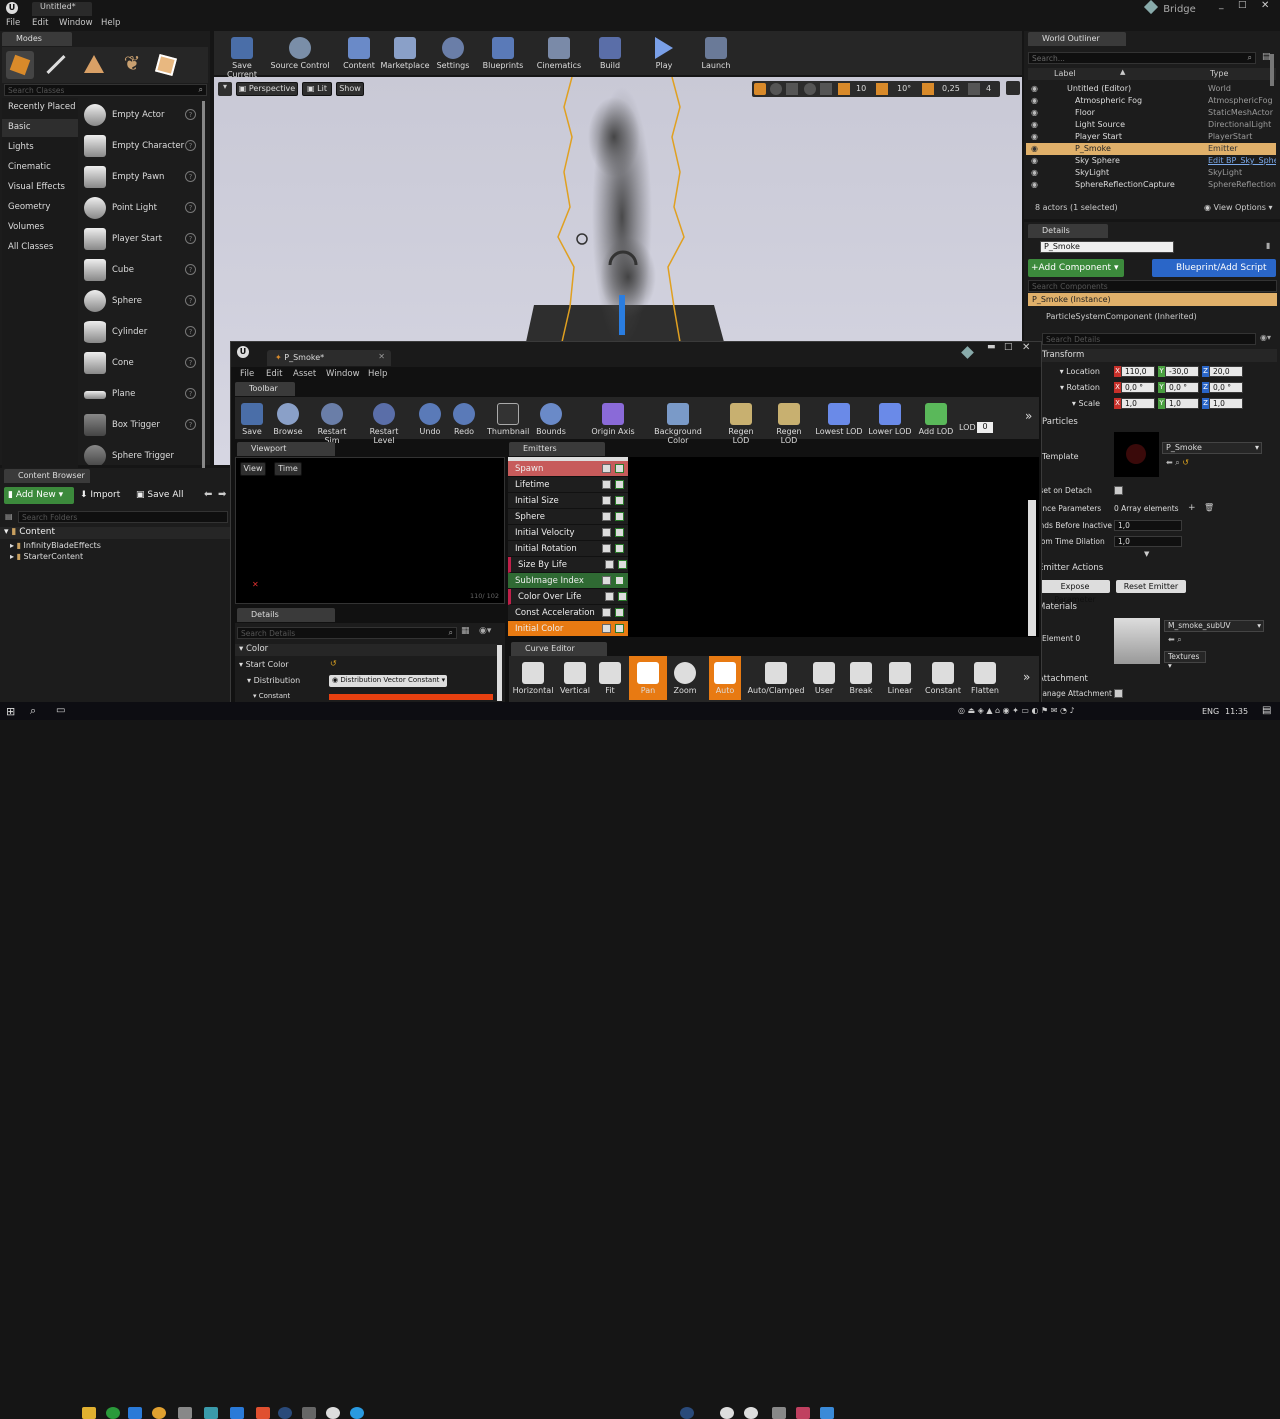 The width and height of the screenshot is (1280, 1419). Describe the element at coordinates (727, 1413) in the screenshot. I see `unreal-icon` at that location.